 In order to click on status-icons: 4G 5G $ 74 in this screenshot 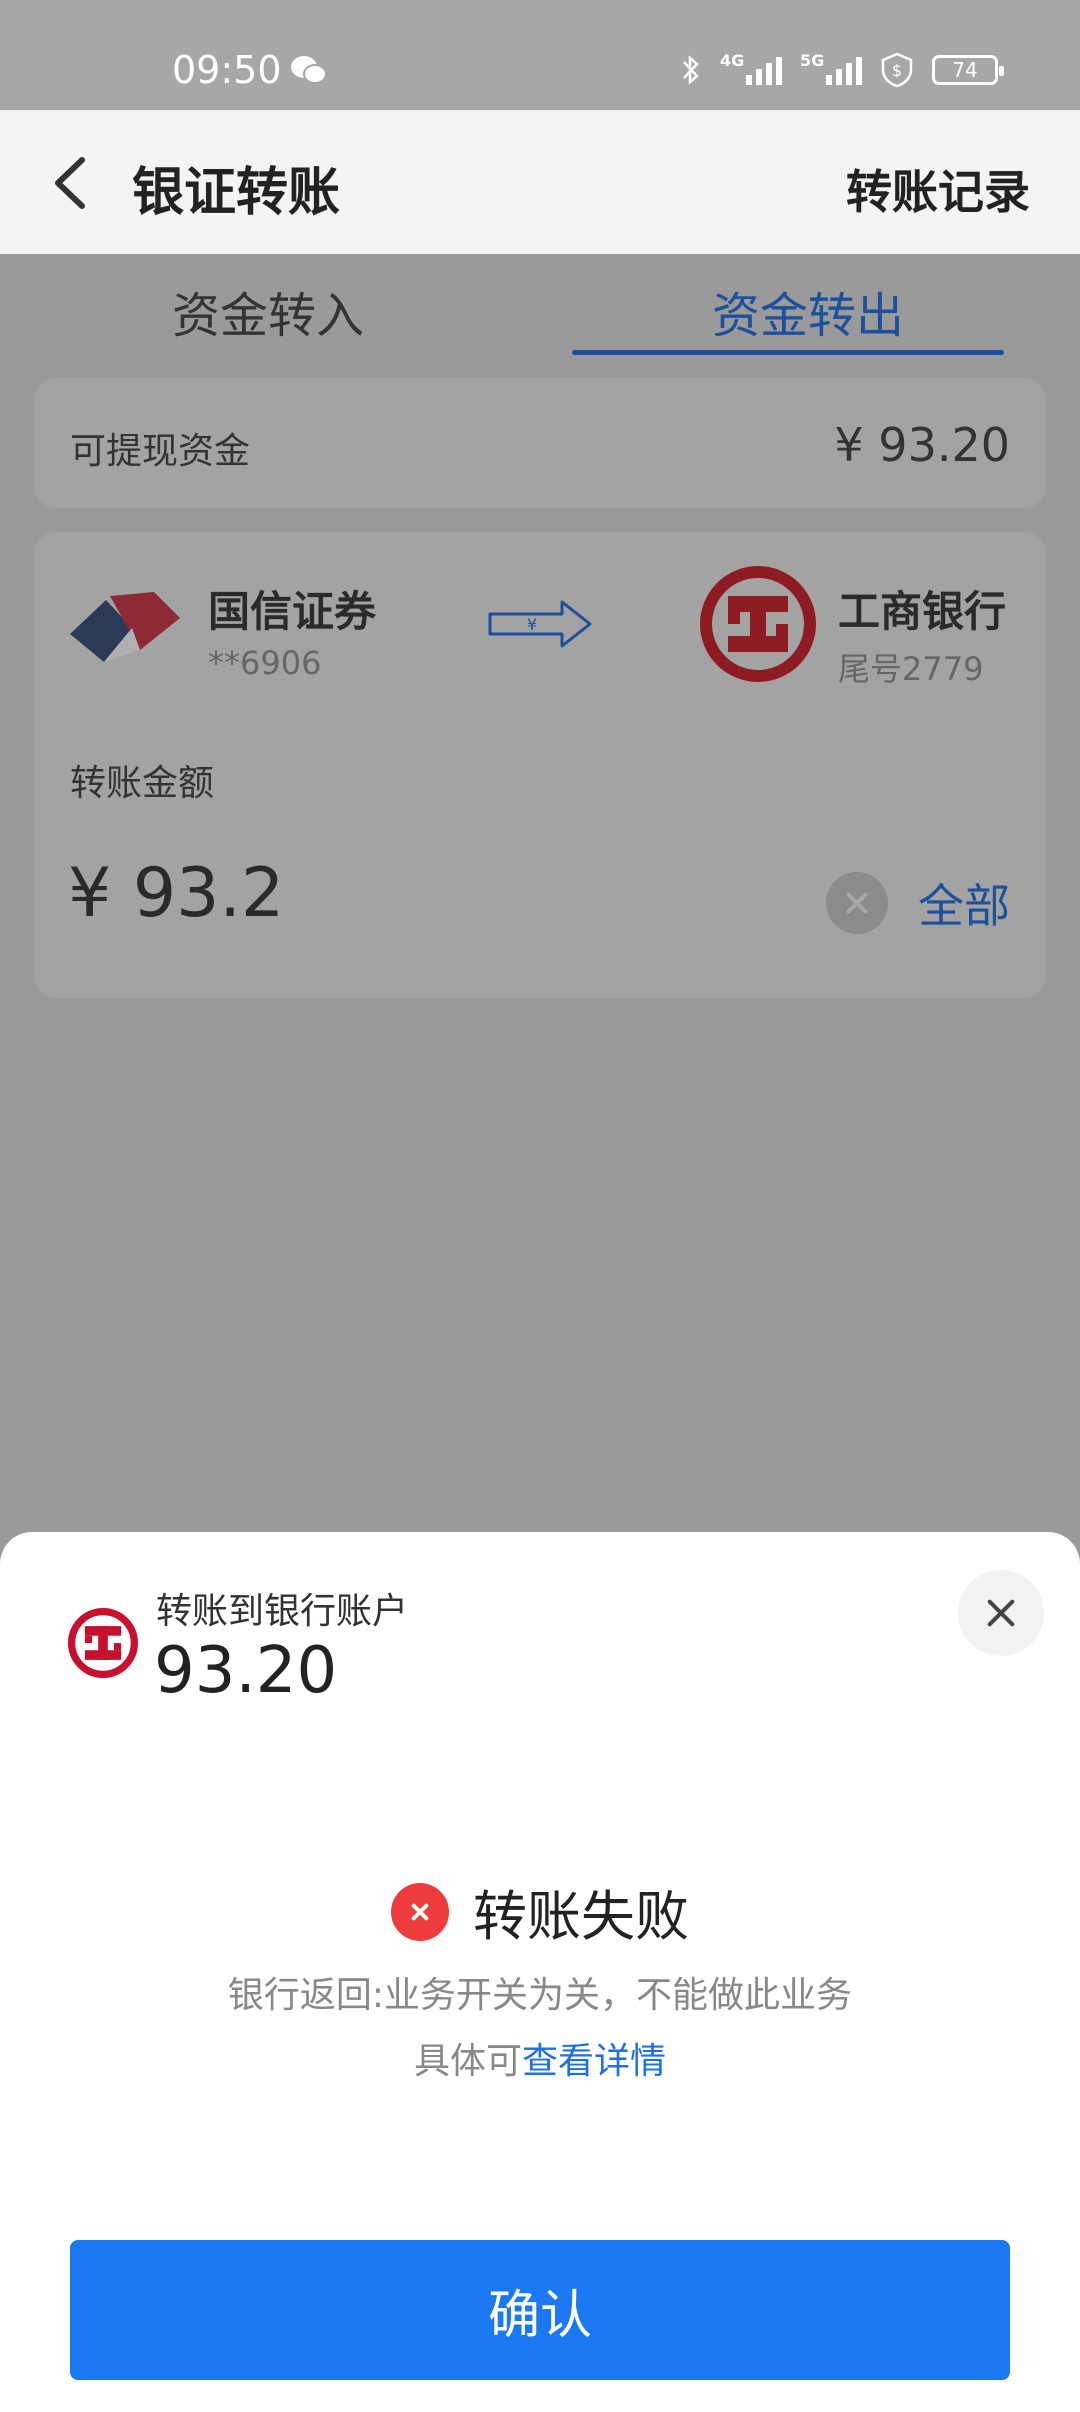, I will do `click(842, 69)`.